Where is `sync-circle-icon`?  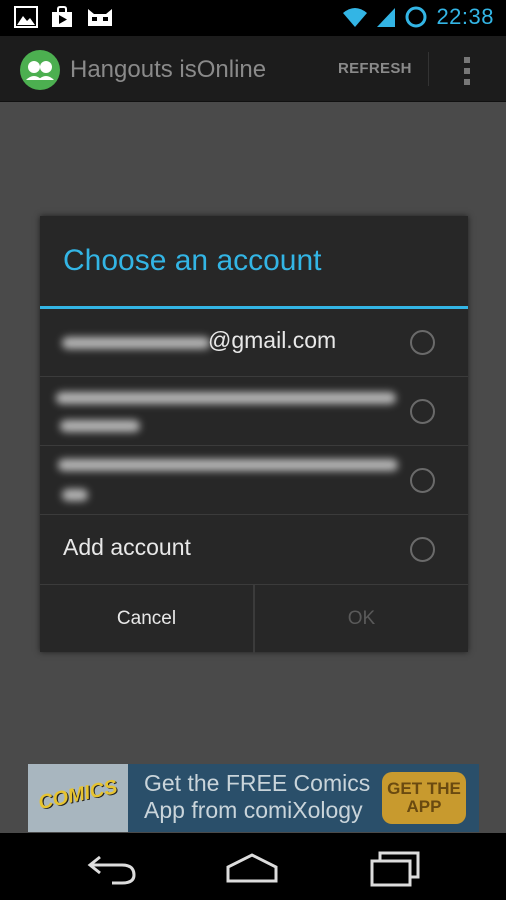 sync-circle-icon is located at coordinates (416, 17).